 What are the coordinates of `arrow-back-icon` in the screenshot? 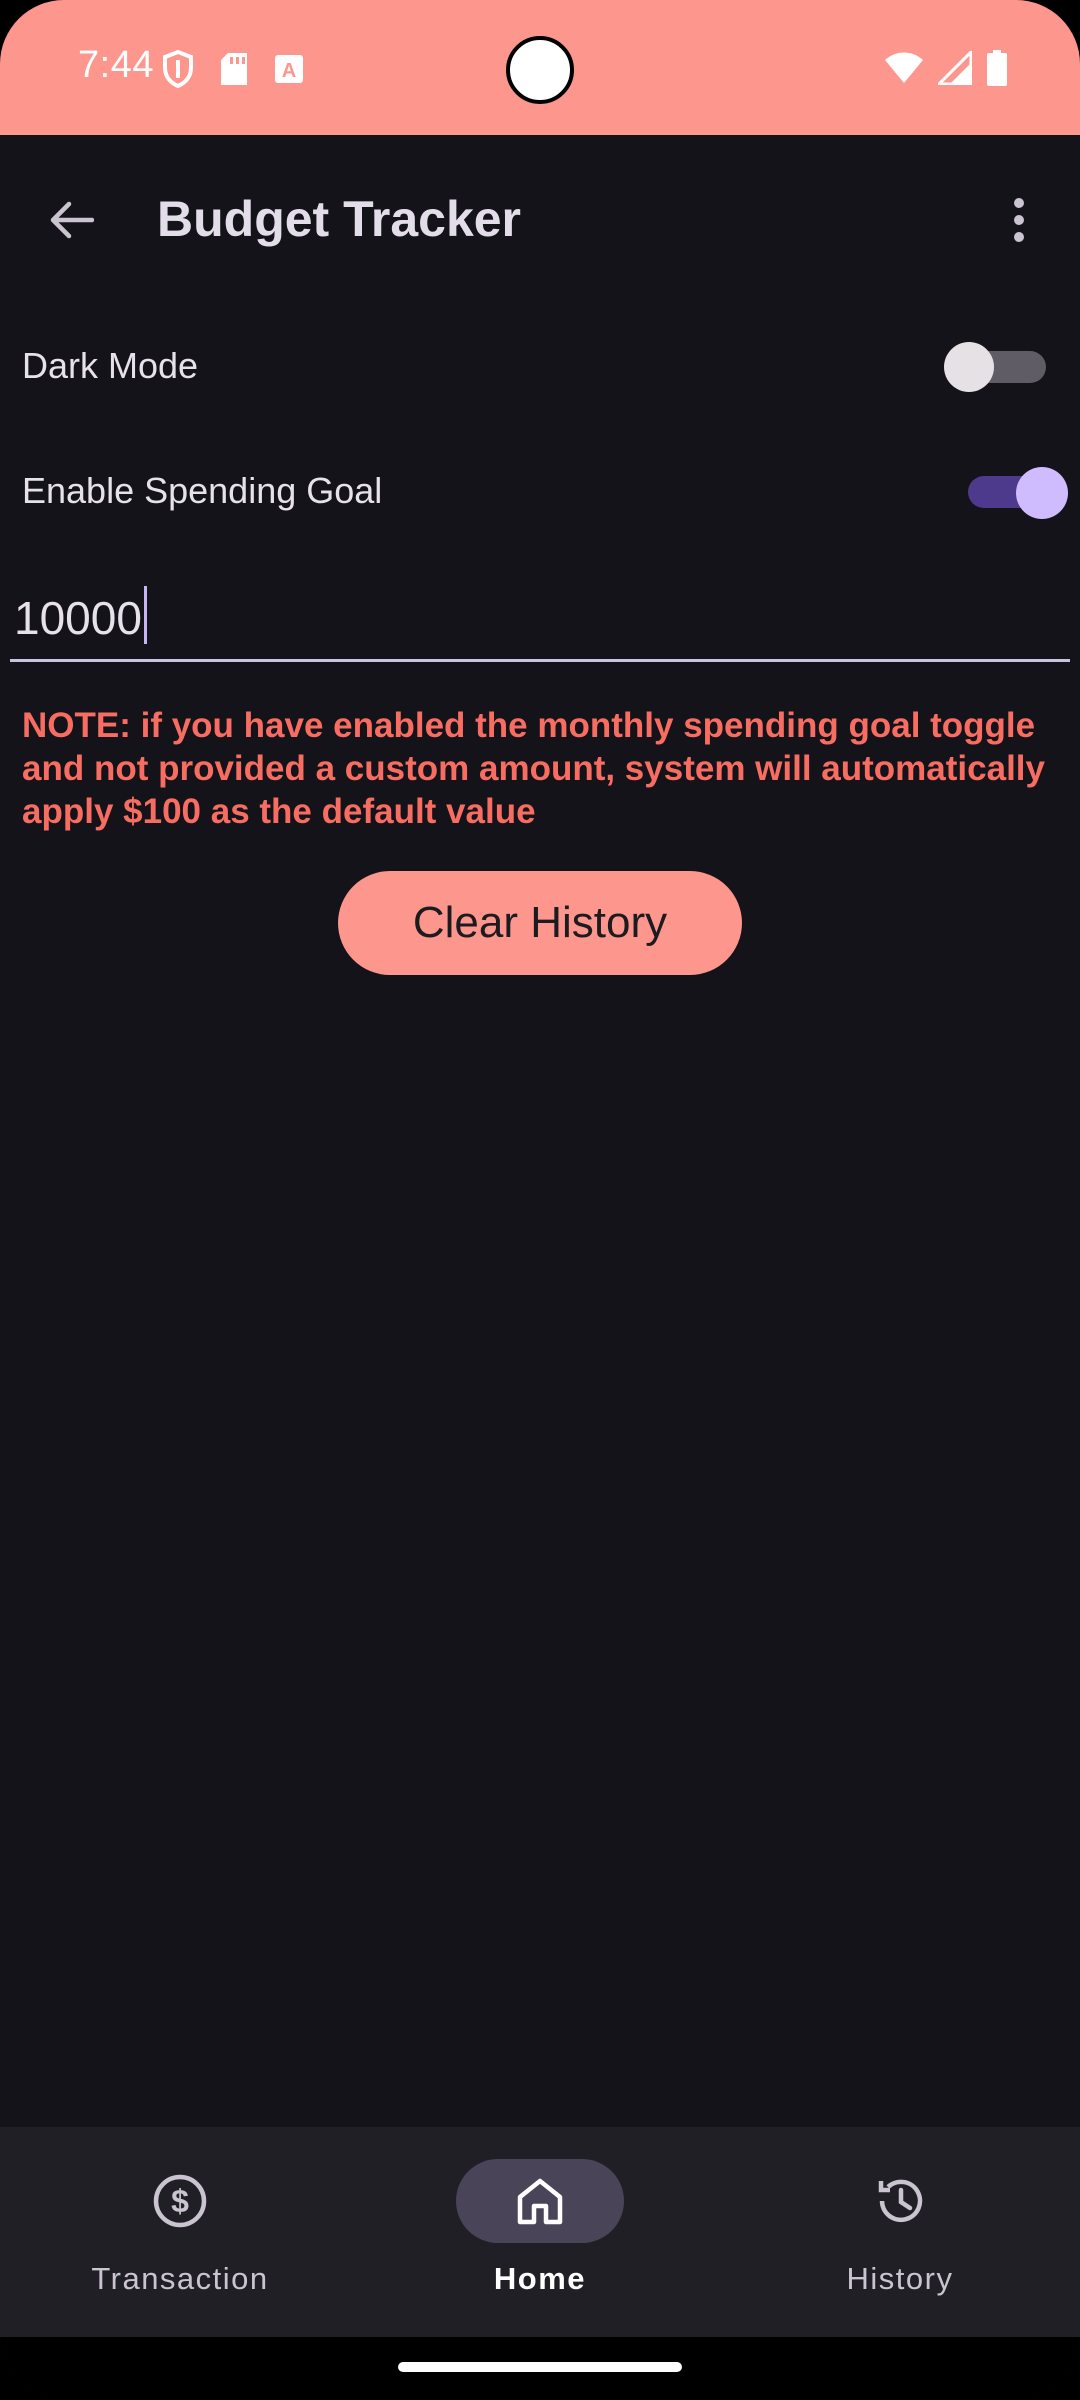 It's located at (72, 220).